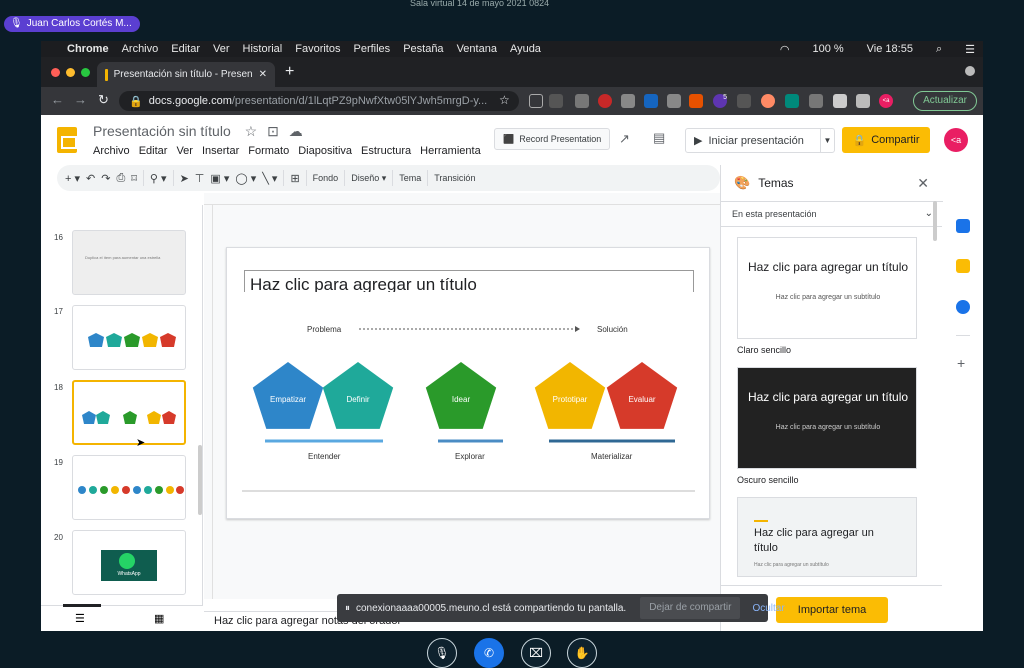 The image size is (1024, 668). Describe the element at coordinates (55, 72) in the screenshot. I see `close-window-icon` at that location.